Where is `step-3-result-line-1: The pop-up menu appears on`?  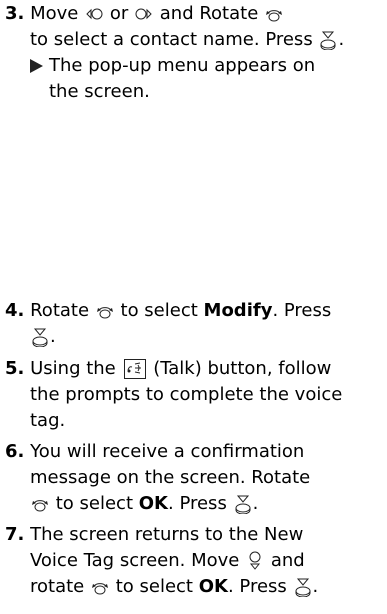 step-3-result-line-1: The pop-up menu appears on is located at coordinates (196, 66).